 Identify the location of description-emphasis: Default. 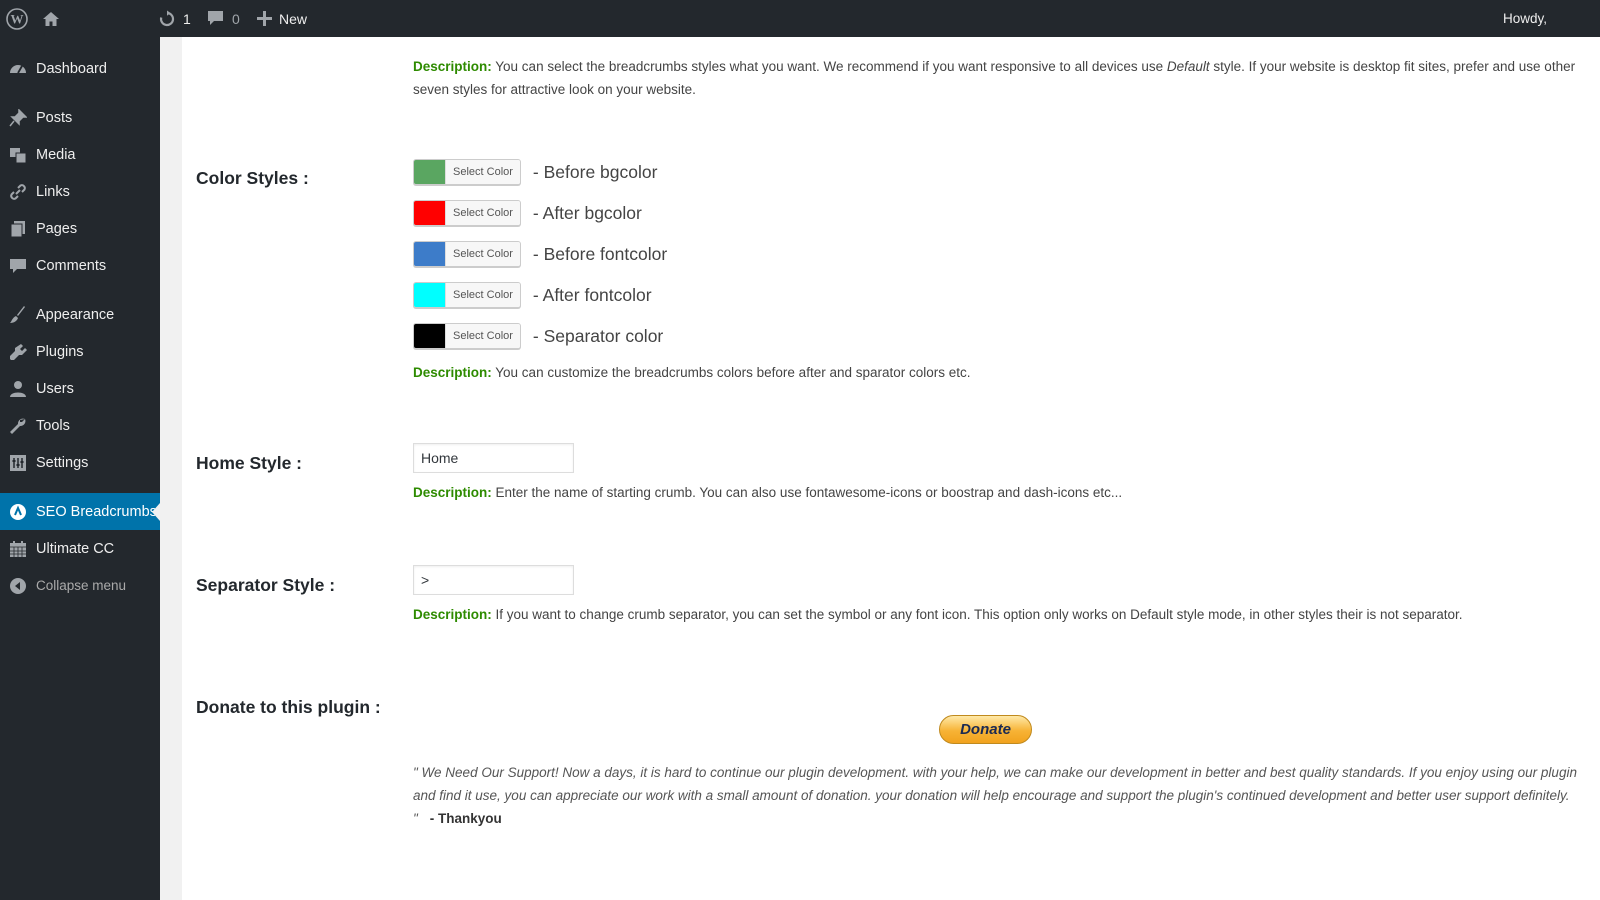
(1188, 66).